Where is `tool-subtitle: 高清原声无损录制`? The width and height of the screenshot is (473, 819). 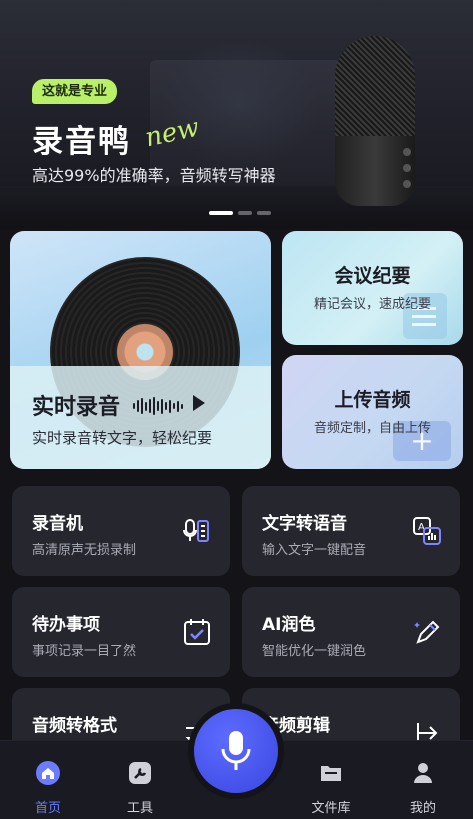 tool-subtitle: 高清原声无损录制 is located at coordinates (84, 550).